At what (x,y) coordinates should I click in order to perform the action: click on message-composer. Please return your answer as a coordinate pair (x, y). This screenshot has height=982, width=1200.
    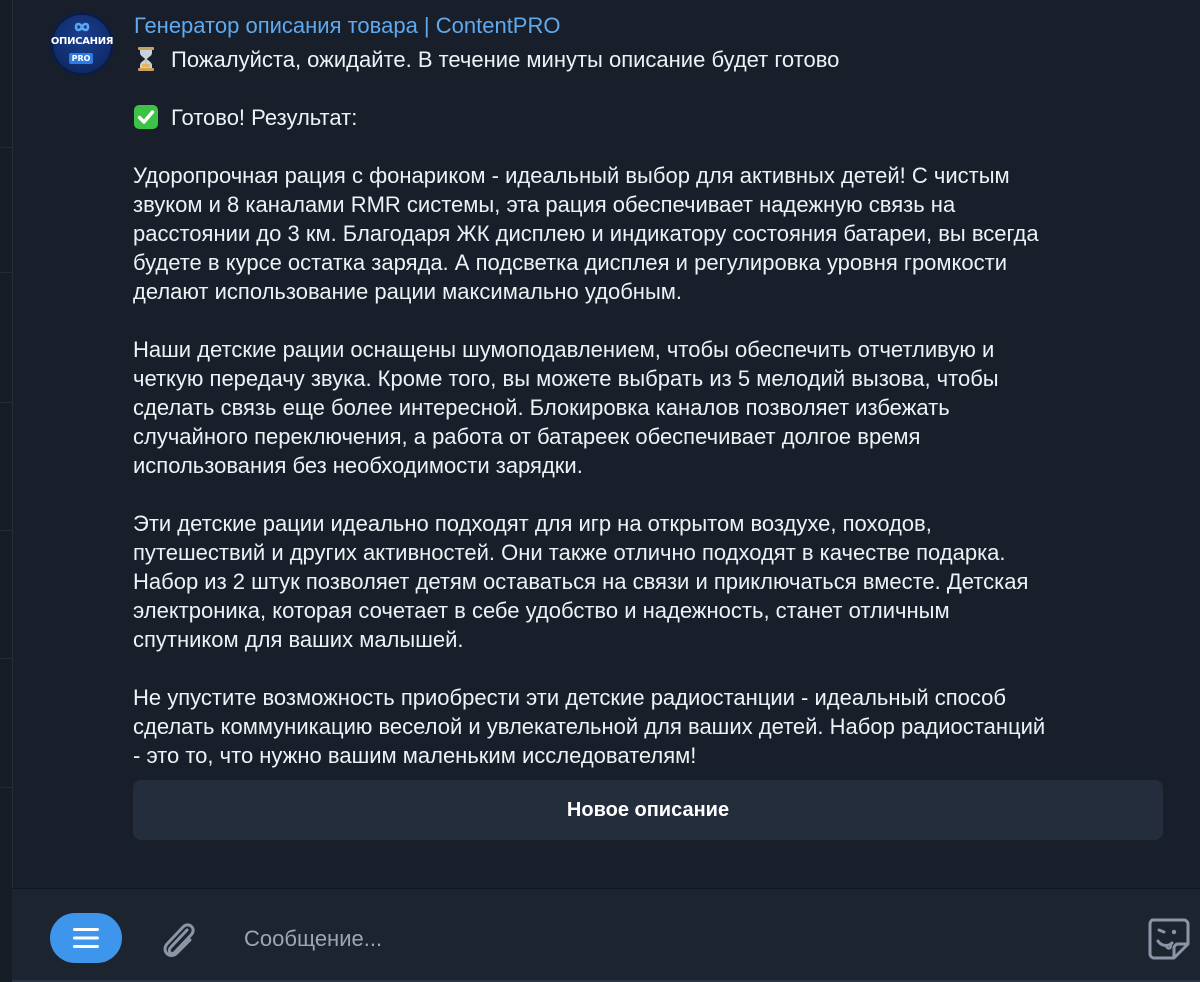
    Looking at the image, I should click on (606, 935).